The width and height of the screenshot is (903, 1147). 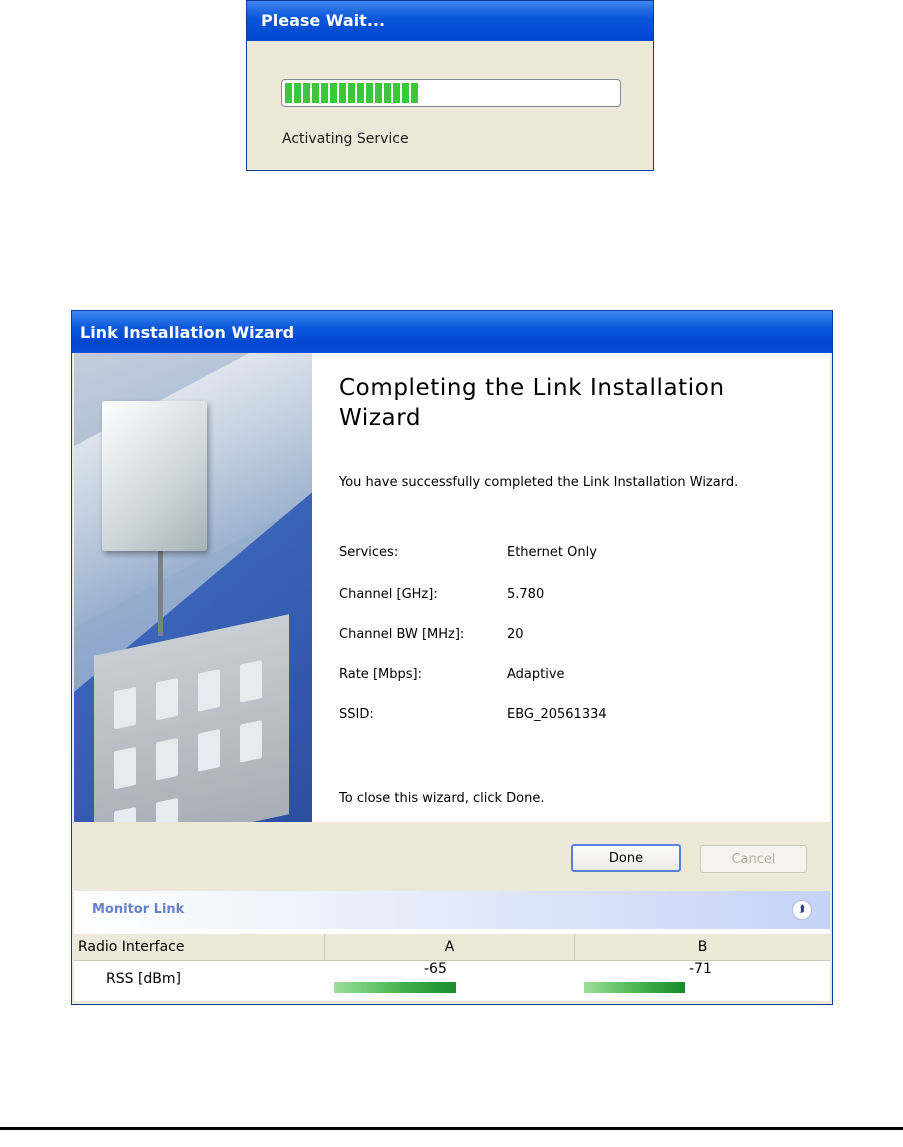 What do you see at coordinates (395, 987) in the screenshot?
I see `rss-bar-a` at bounding box center [395, 987].